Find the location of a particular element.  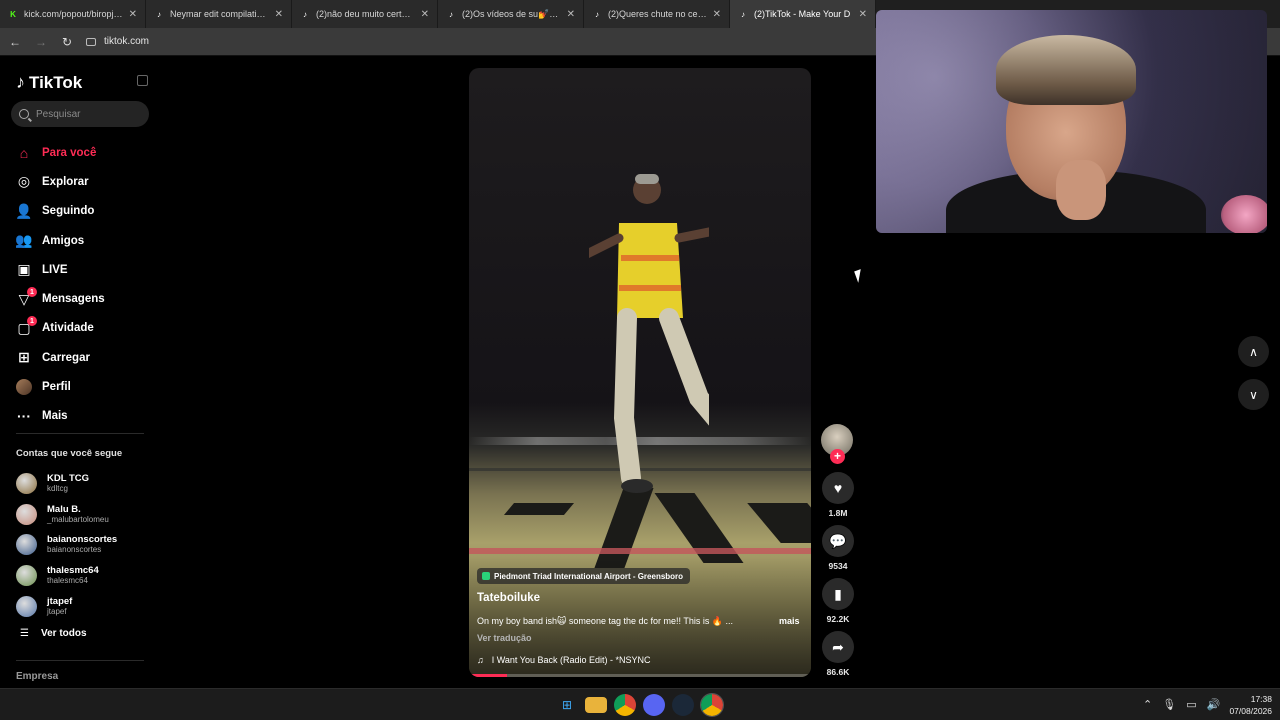

sidebar-item-mais: ··· Mais is located at coordinates (86, 416).